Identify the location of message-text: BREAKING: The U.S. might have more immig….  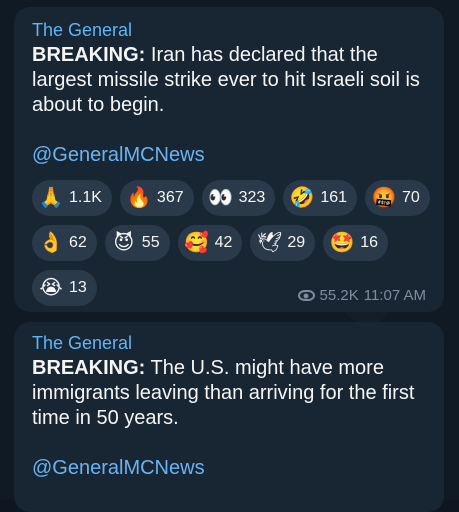
(230, 393).